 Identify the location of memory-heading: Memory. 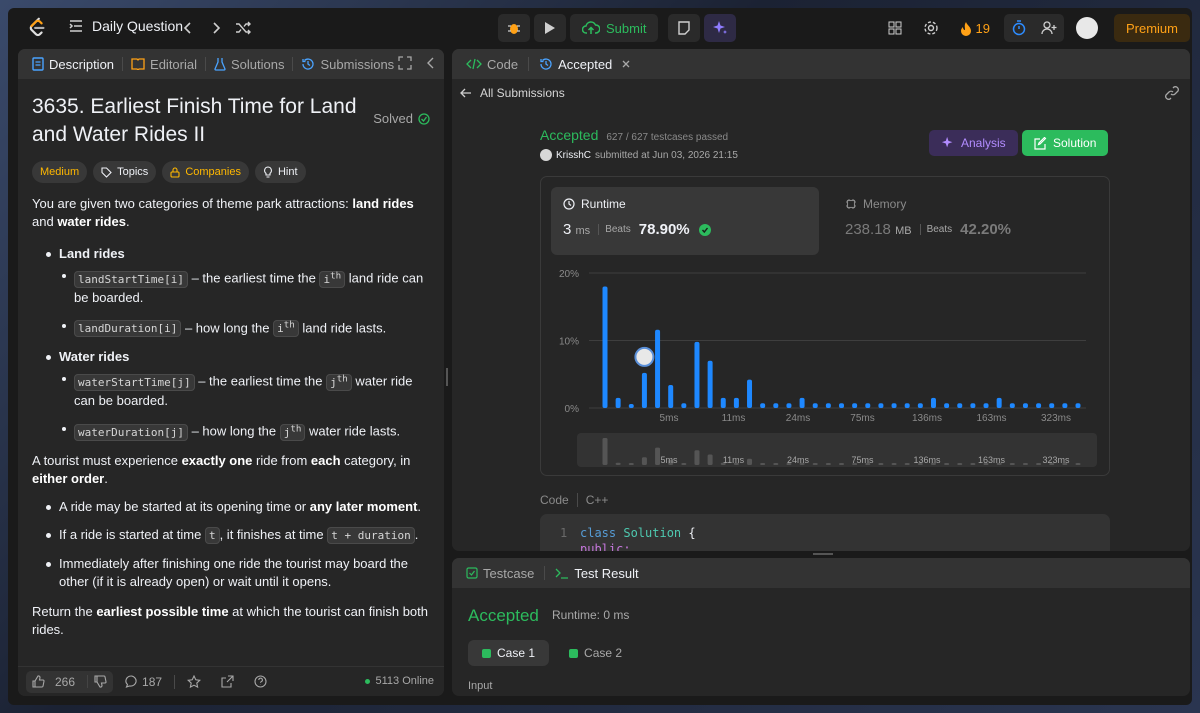
(963, 204).